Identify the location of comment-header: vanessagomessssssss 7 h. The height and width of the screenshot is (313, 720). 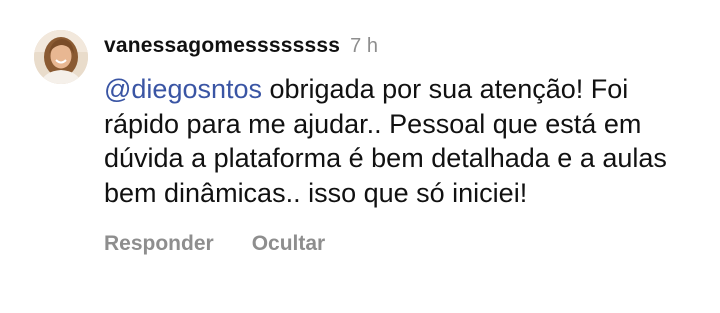
(404, 48).